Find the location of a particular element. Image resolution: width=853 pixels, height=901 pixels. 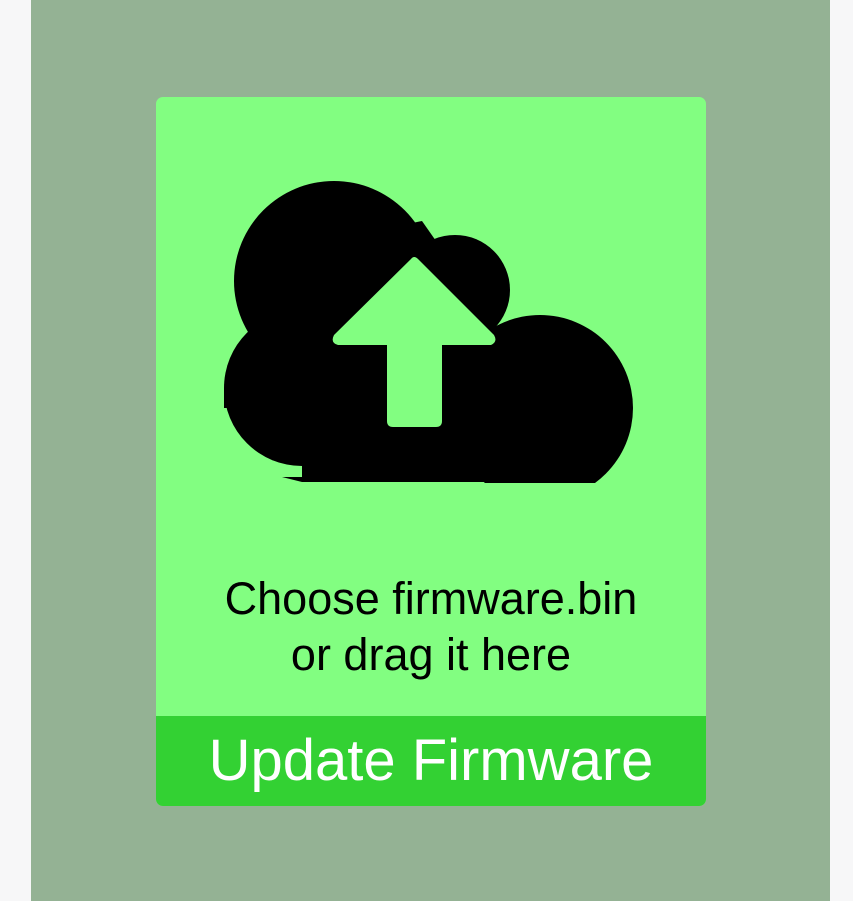

update-firmware-button: Update Firmware is located at coordinates (431, 761).